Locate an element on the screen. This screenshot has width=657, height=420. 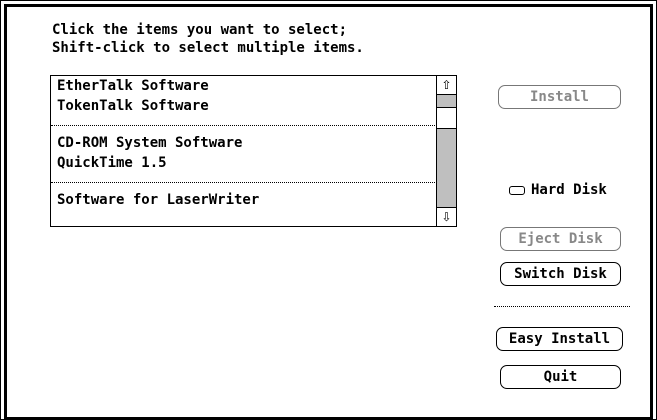
instruction-line-1: Click the items you want to select; is located at coordinates (200, 30).